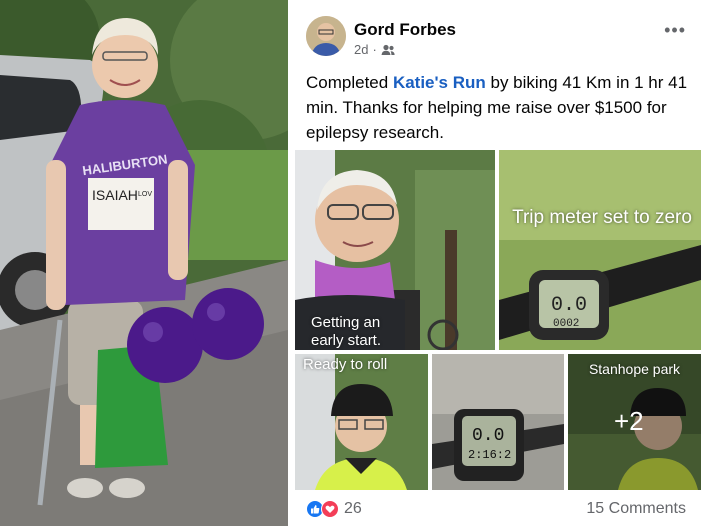  What do you see at coordinates (361, 422) in the screenshot?
I see `photo-tile-ready: Ready to roll` at bounding box center [361, 422].